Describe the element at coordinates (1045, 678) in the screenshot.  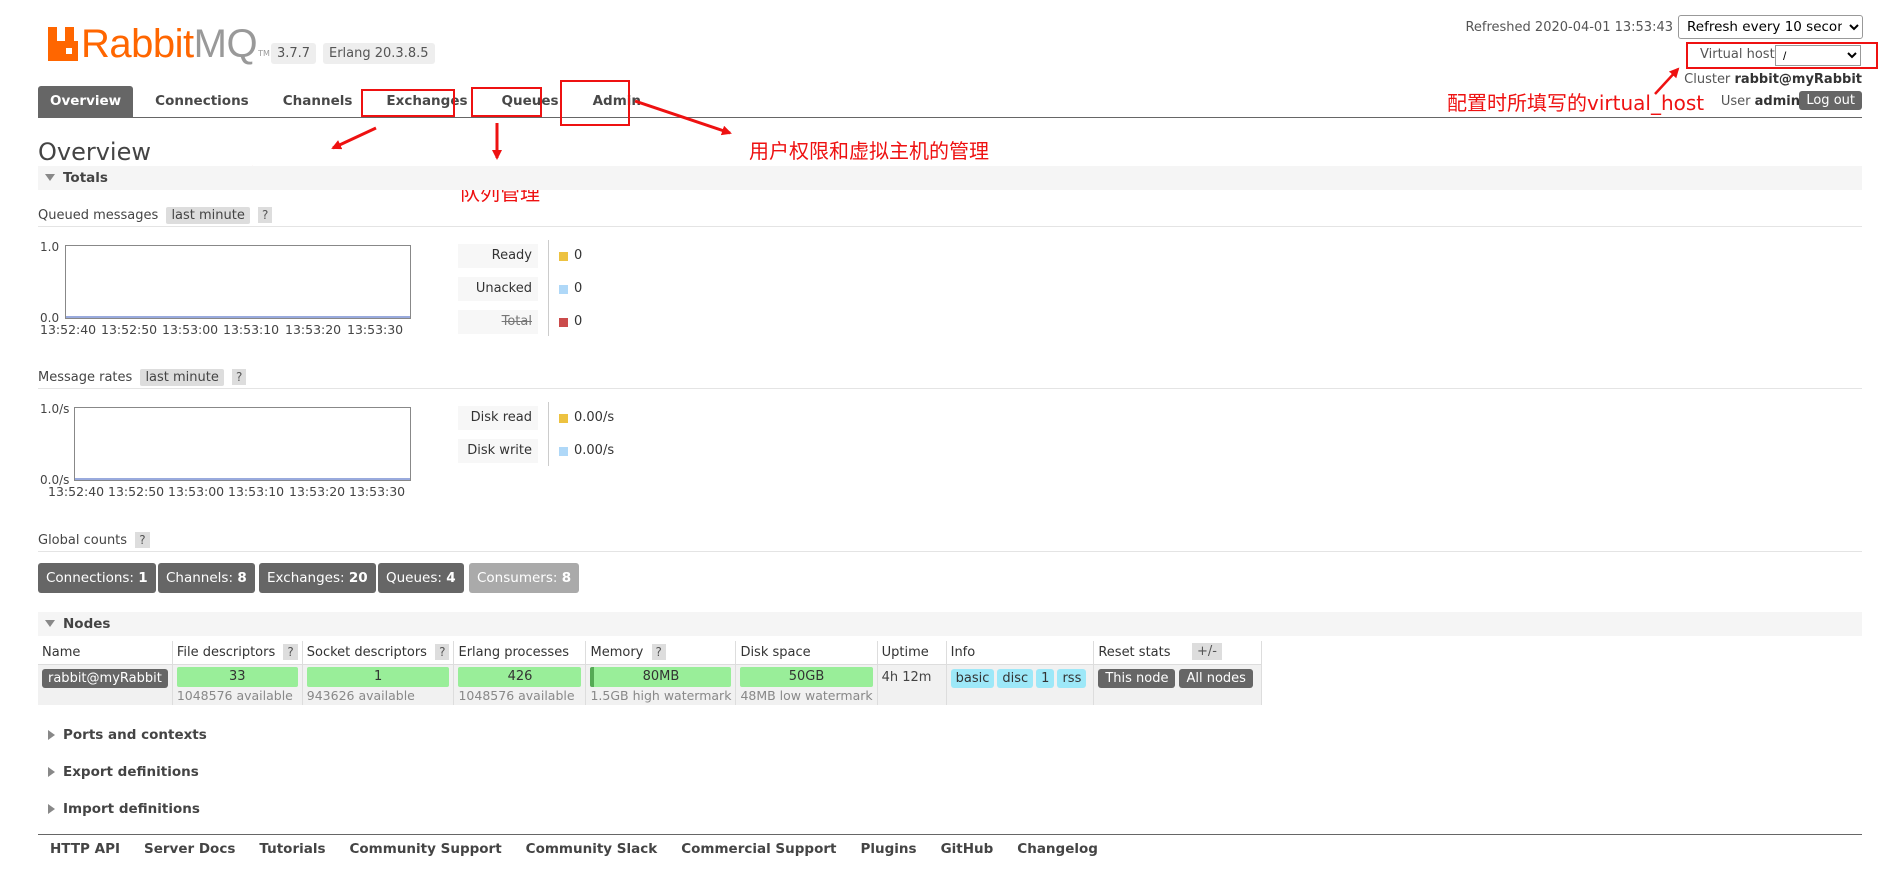
I see `info-tag: 1` at that location.